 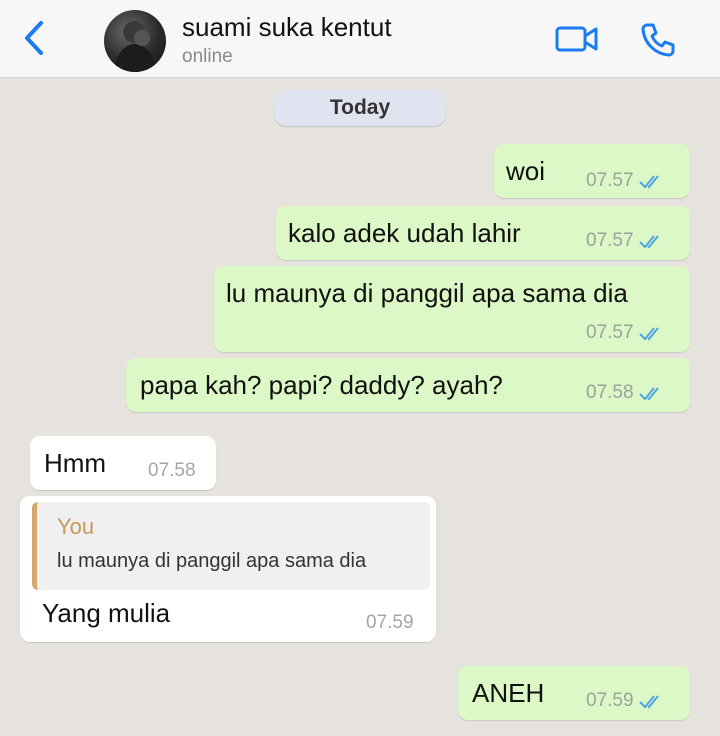 I want to click on message-bubble-outgoing: papa kah? papi? daddy? ayah? 07.58, so click(x=408, y=385).